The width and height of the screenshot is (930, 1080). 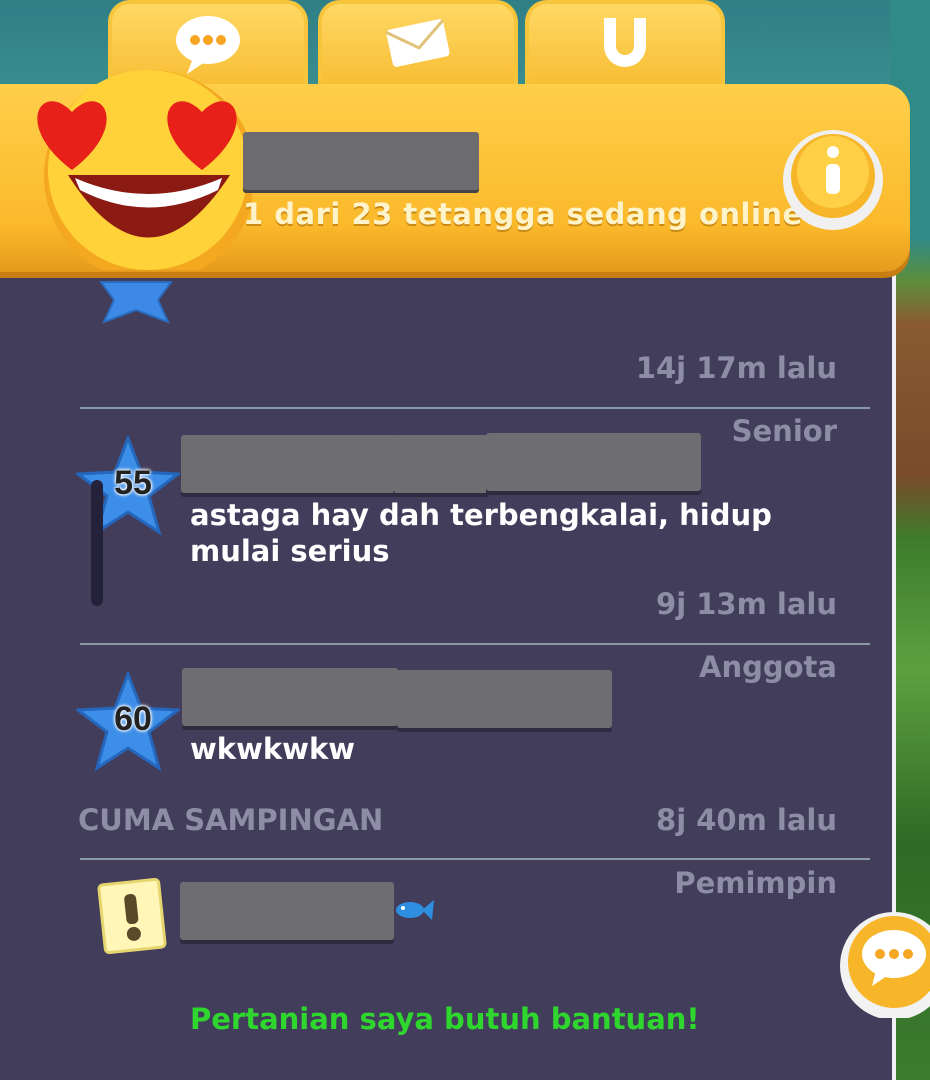 I want to click on exclamation-card-icon, so click(x=132, y=916).